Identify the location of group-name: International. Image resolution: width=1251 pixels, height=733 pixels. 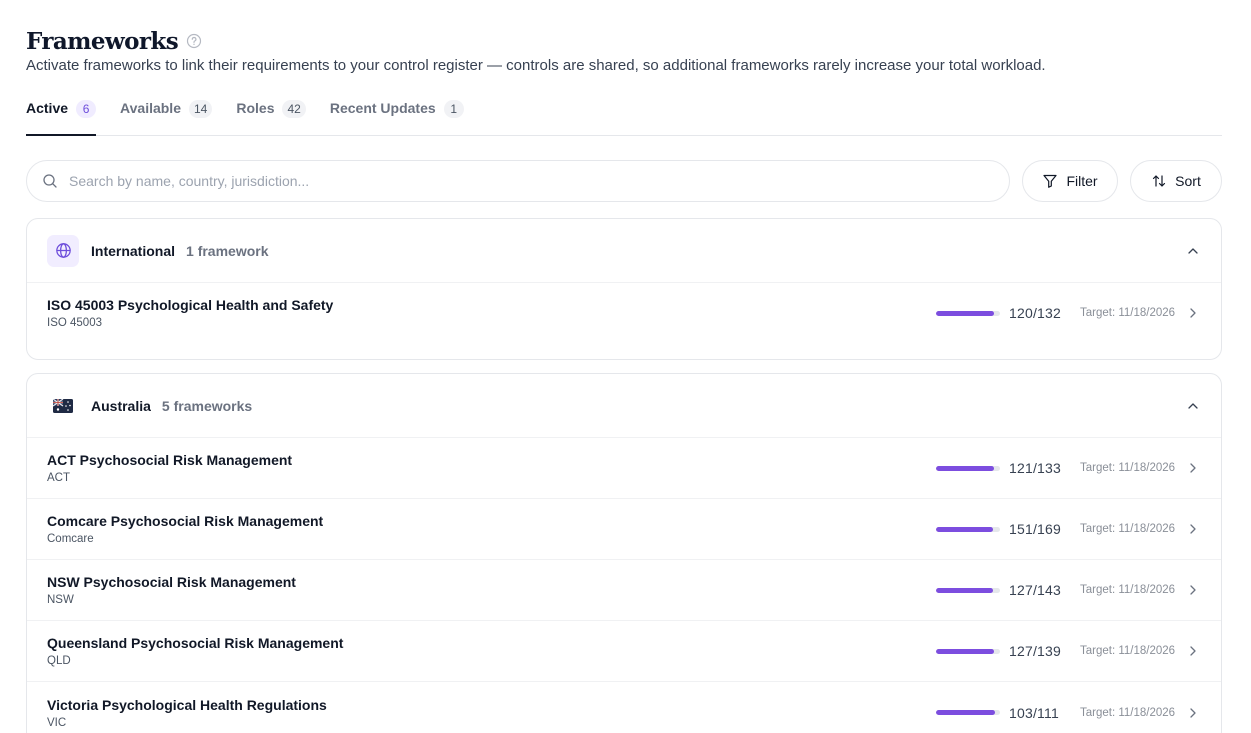
(133, 250).